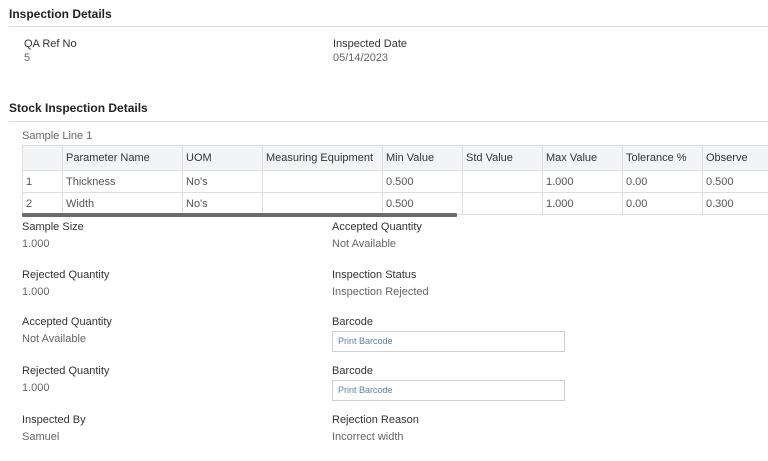 The width and height of the screenshot is (768, 461). Describe the element at coordinates (122, 203) in the screenshot. I see `table-cell: Width` at that location.